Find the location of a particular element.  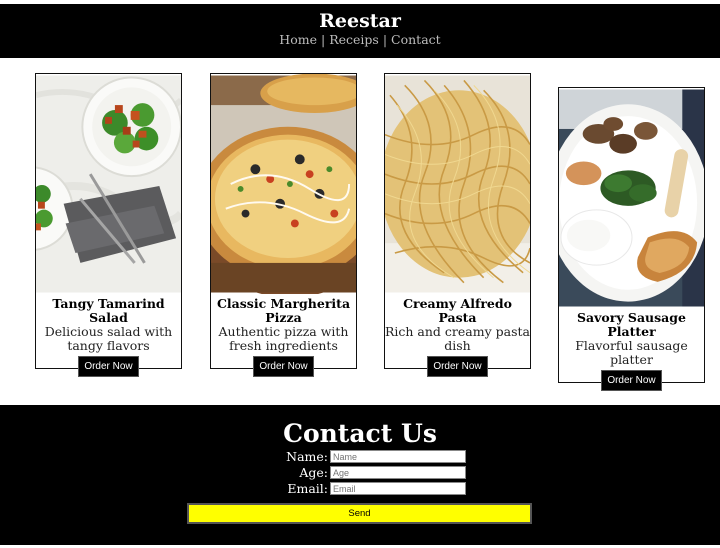

salad-photo is located at coordinates (108, 184).